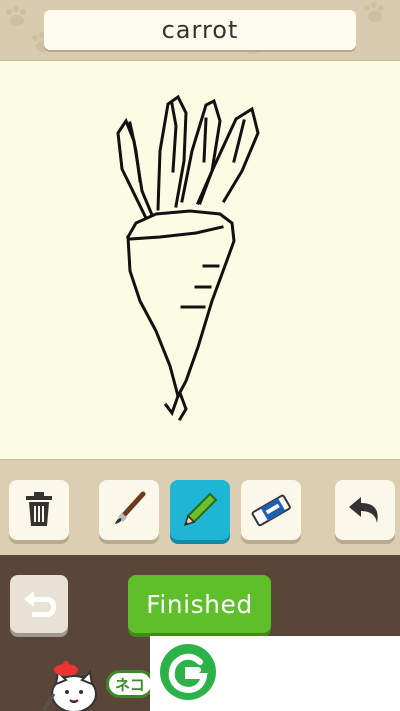 This screenshot has height=711, width=400. I want to click on header-bar: carrot, so click(200, 30).